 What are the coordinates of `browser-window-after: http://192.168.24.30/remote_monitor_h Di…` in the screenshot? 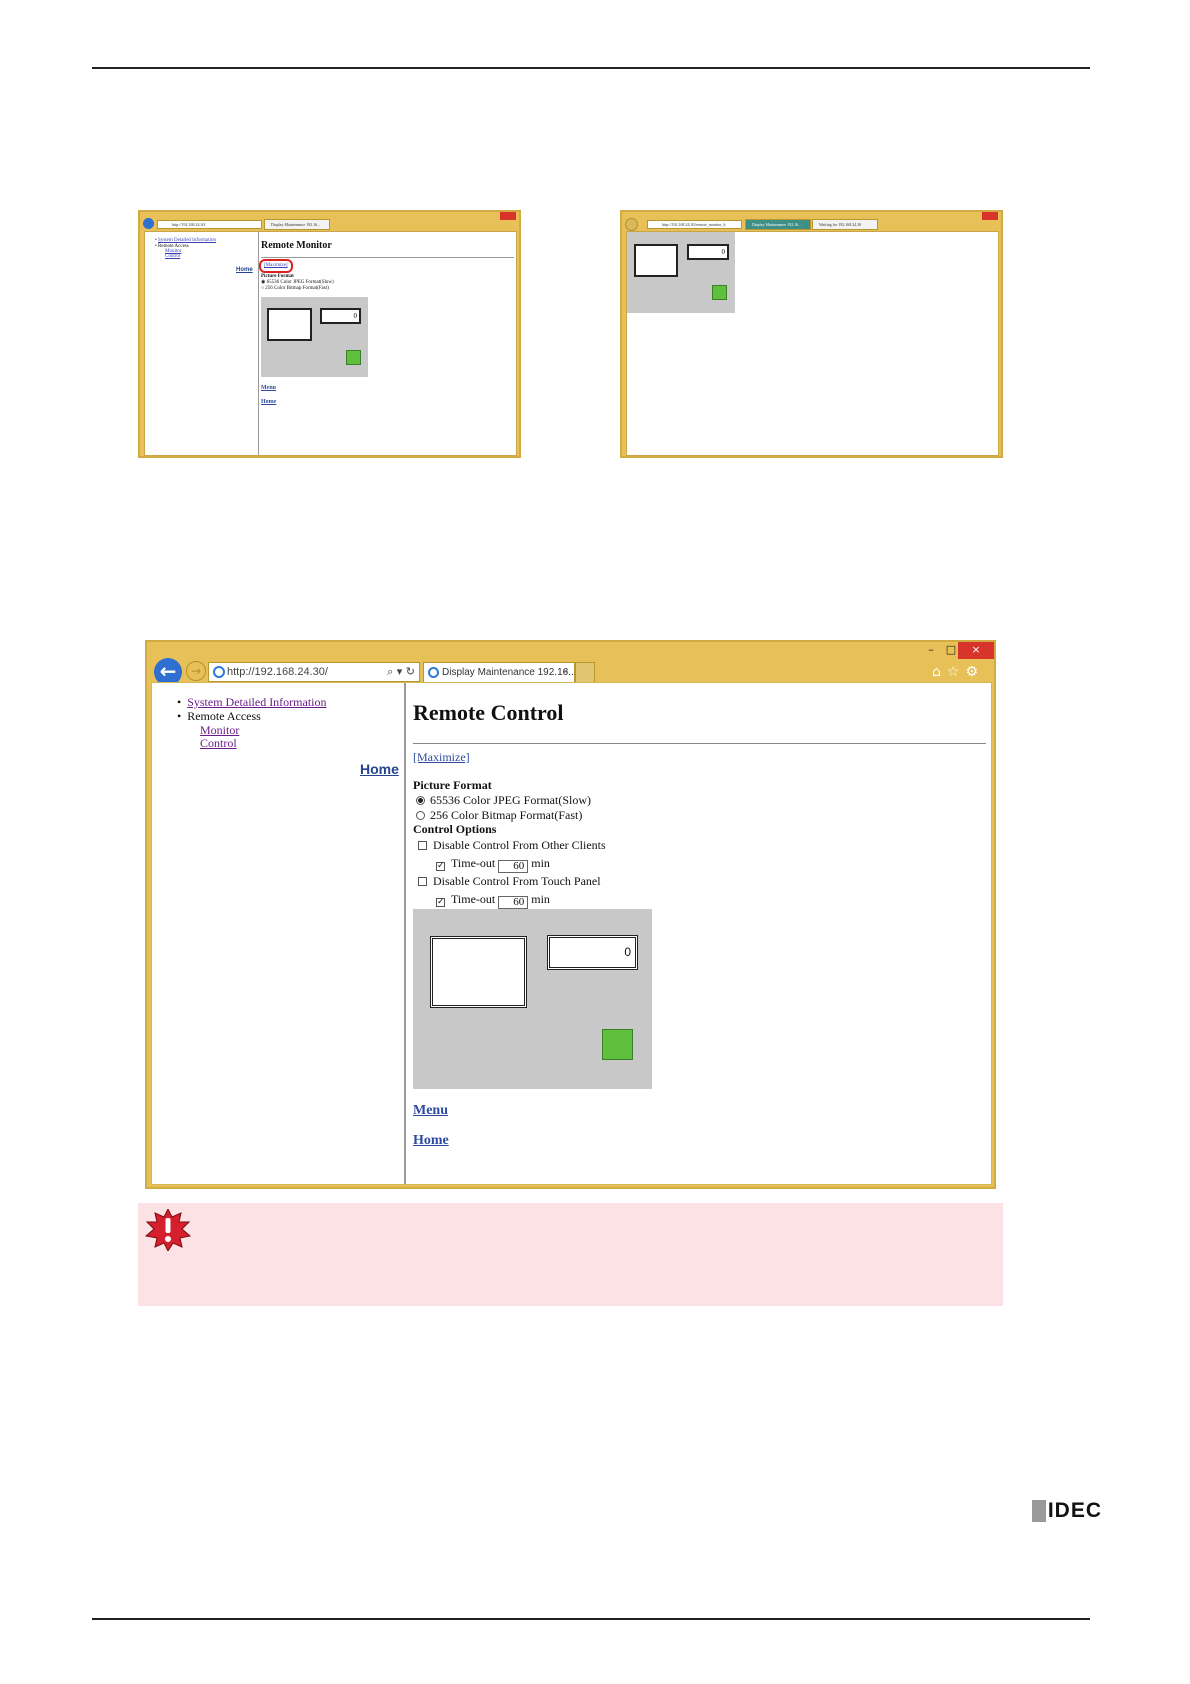 It's located at (811, 334).